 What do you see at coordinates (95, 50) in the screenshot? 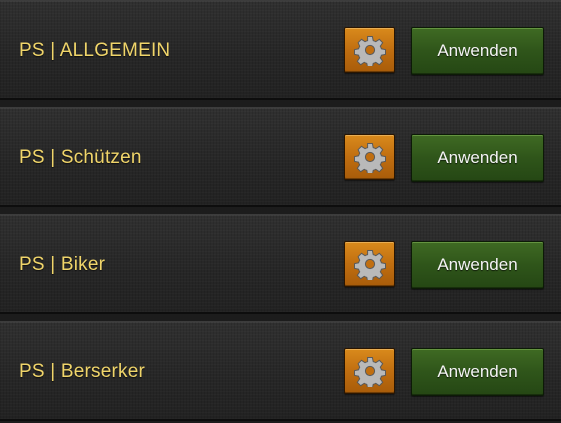
I see `preset-name: PS | ALLGEMEIN` at bounding box center [95, 50].